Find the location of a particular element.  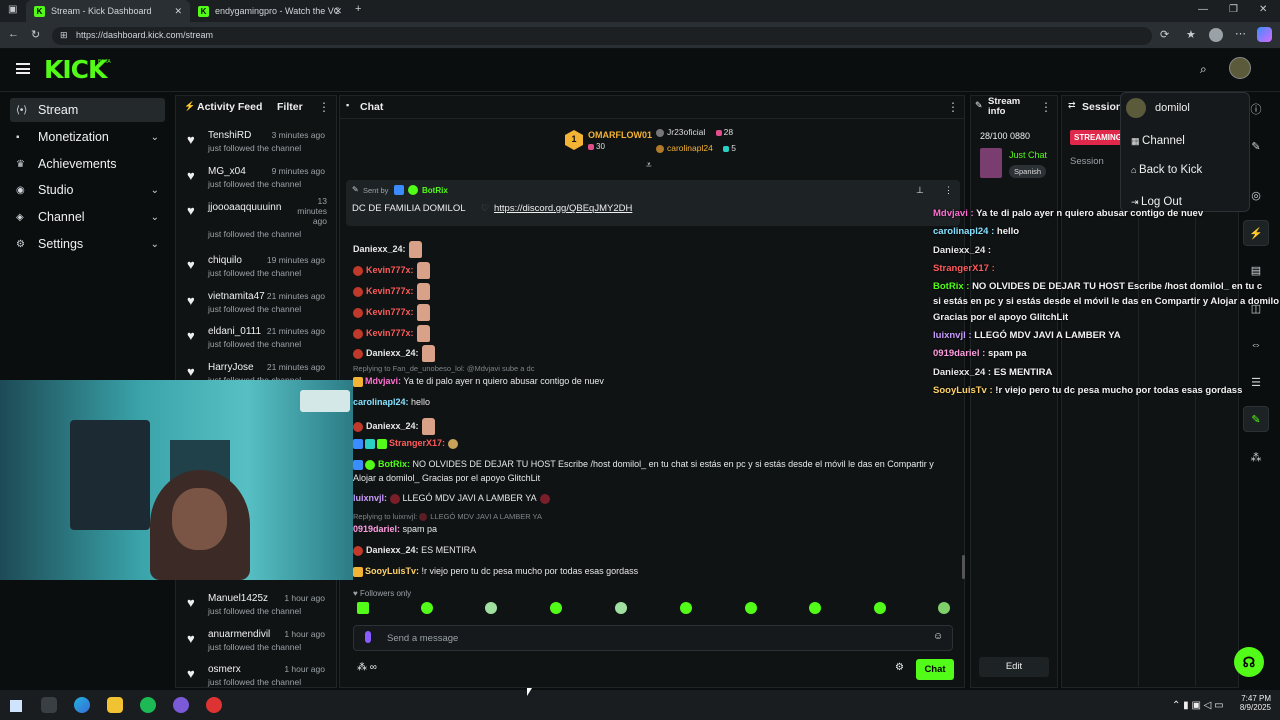

follower-name: chiquilo is located at coordinates (225, 260).